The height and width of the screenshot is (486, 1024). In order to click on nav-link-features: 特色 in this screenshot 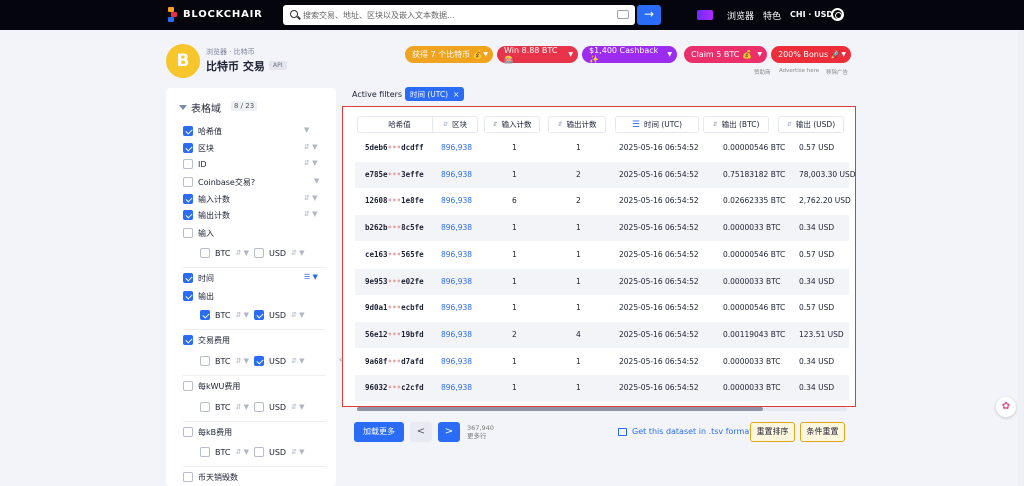, I will do `click(772, 15)`.